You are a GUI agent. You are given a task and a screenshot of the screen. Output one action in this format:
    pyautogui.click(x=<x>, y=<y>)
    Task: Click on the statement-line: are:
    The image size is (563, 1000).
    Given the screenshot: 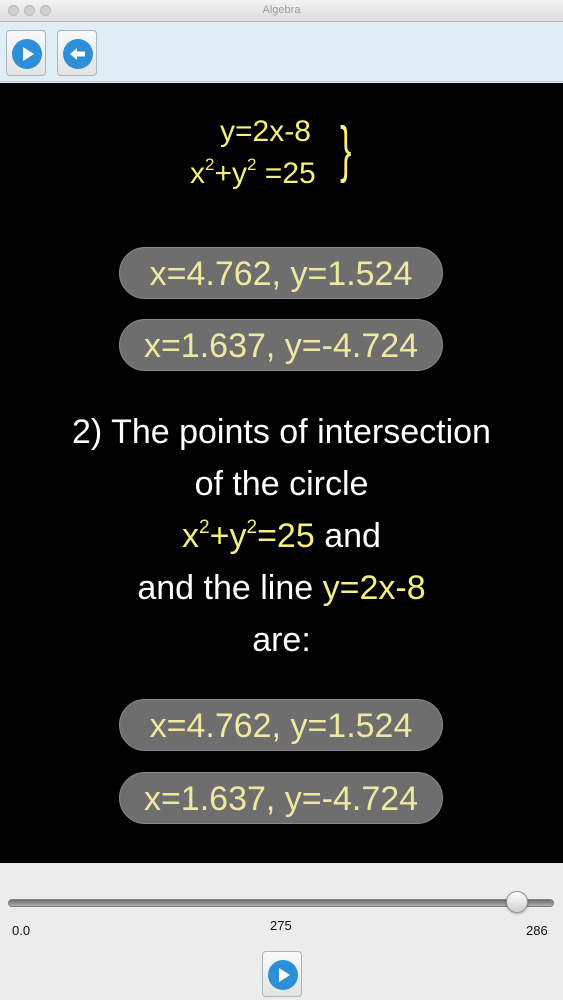 What is the action you would take?
    pyautogui.click(x=281, y=640)
    